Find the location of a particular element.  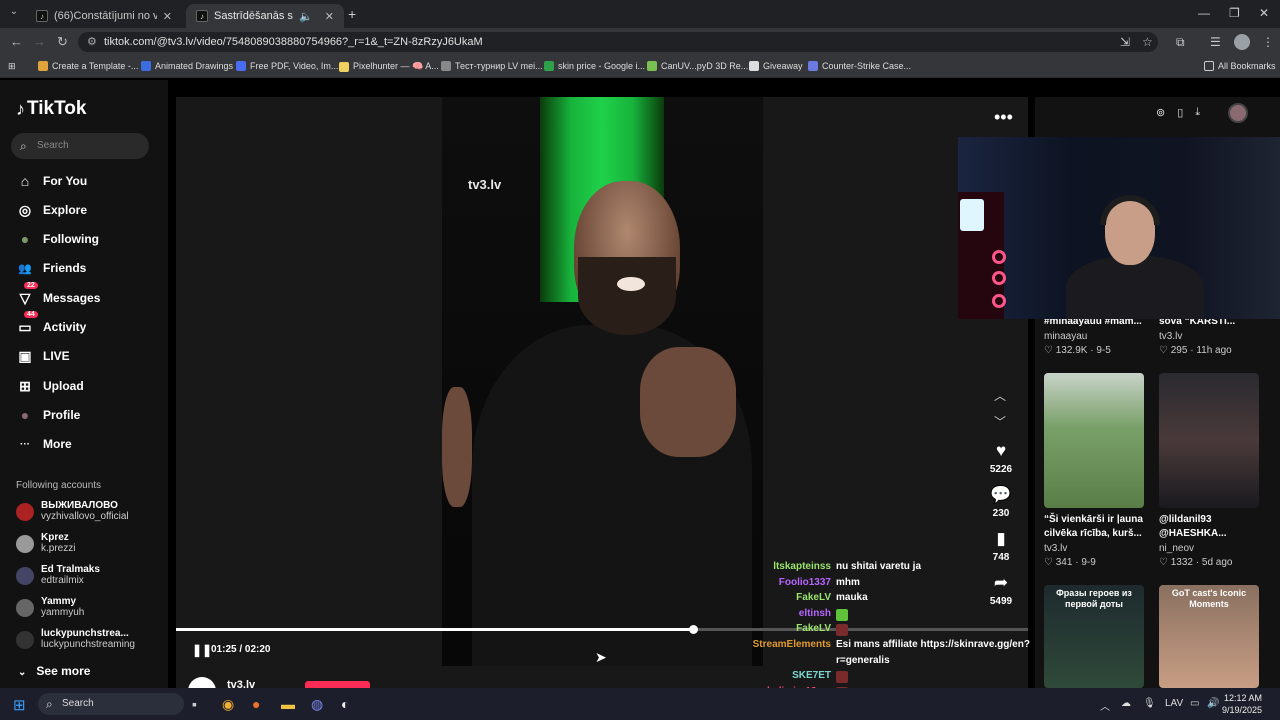

account-item: Yammy yammyuh is located at coordinates (50, 607).